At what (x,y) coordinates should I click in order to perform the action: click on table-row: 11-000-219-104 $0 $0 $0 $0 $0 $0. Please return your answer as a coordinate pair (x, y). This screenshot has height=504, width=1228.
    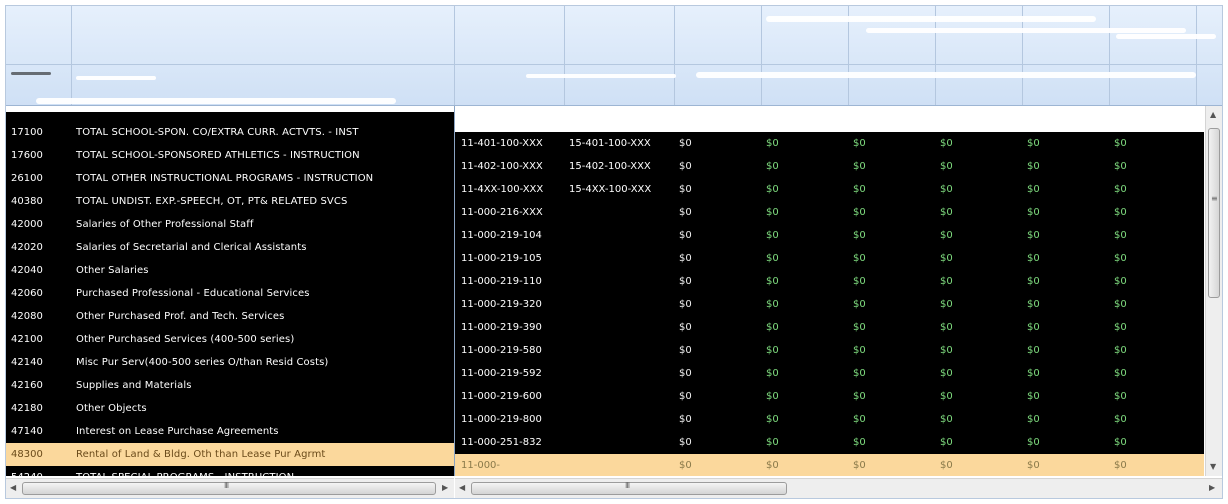
    Looking at the image, I should click on (829, 235).